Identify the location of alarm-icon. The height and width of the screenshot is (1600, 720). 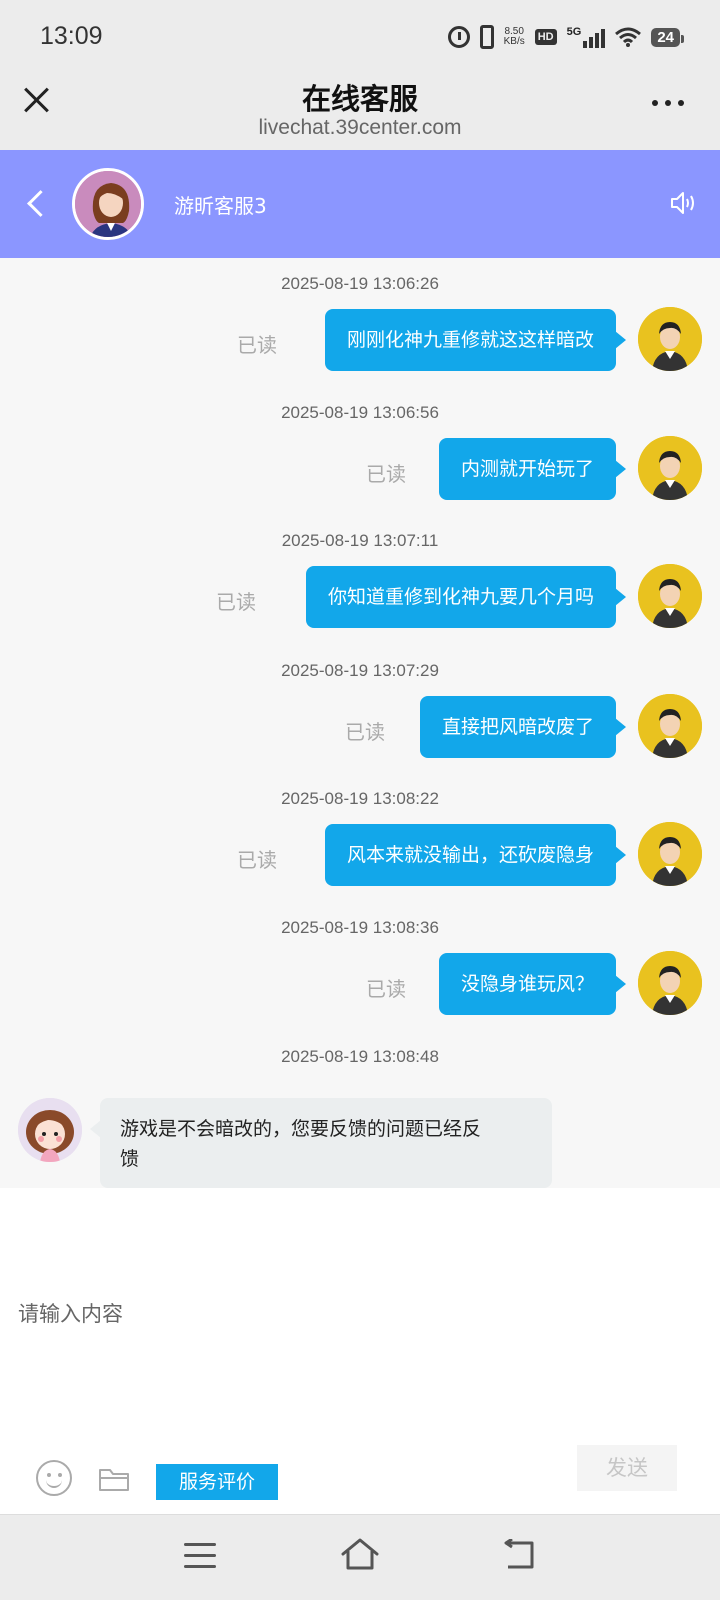
(458, 37).